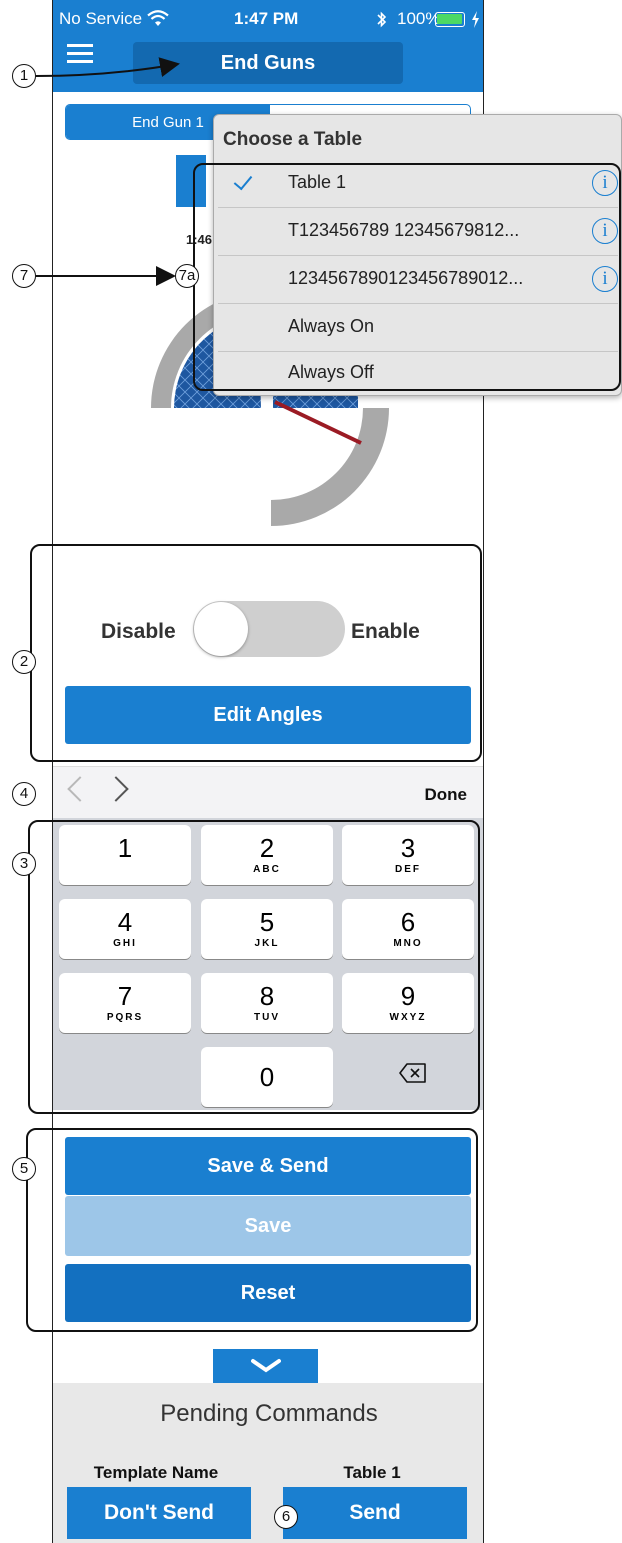 This screenshot has height=1543, width=622. I want to click on callout-4: 4, so click(24, 794).